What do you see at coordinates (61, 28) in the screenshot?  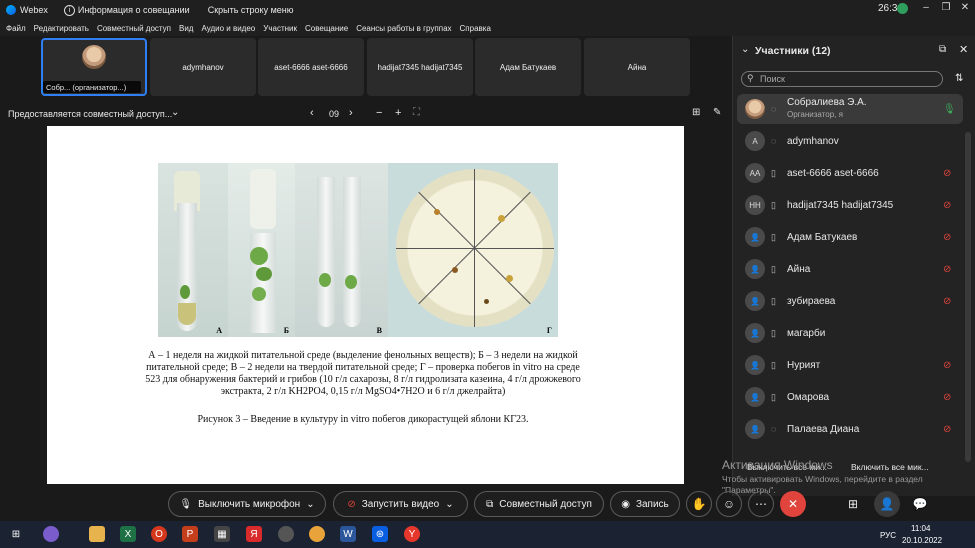 I see `menu-edit: Редактировать` at bounding box center [61, 28].